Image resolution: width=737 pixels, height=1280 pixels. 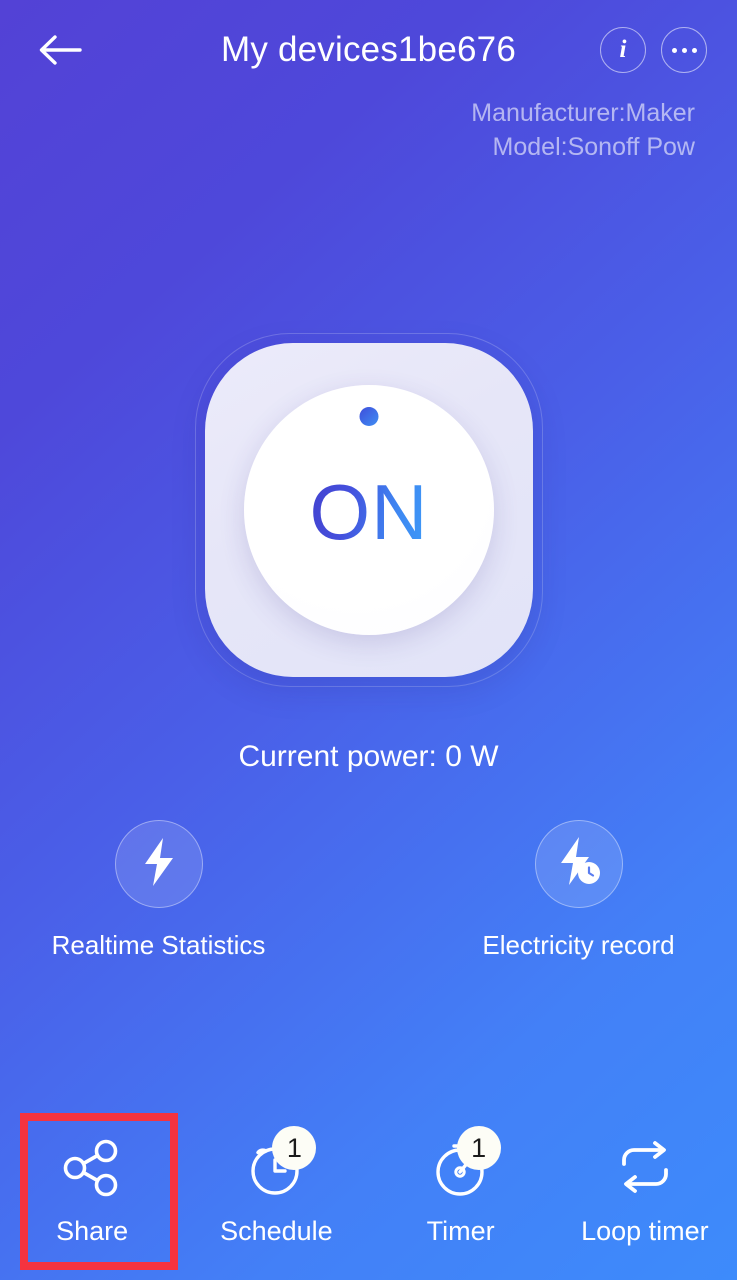 I want to click on nav-label-timer: Timer, so click(x=460, y=1231).